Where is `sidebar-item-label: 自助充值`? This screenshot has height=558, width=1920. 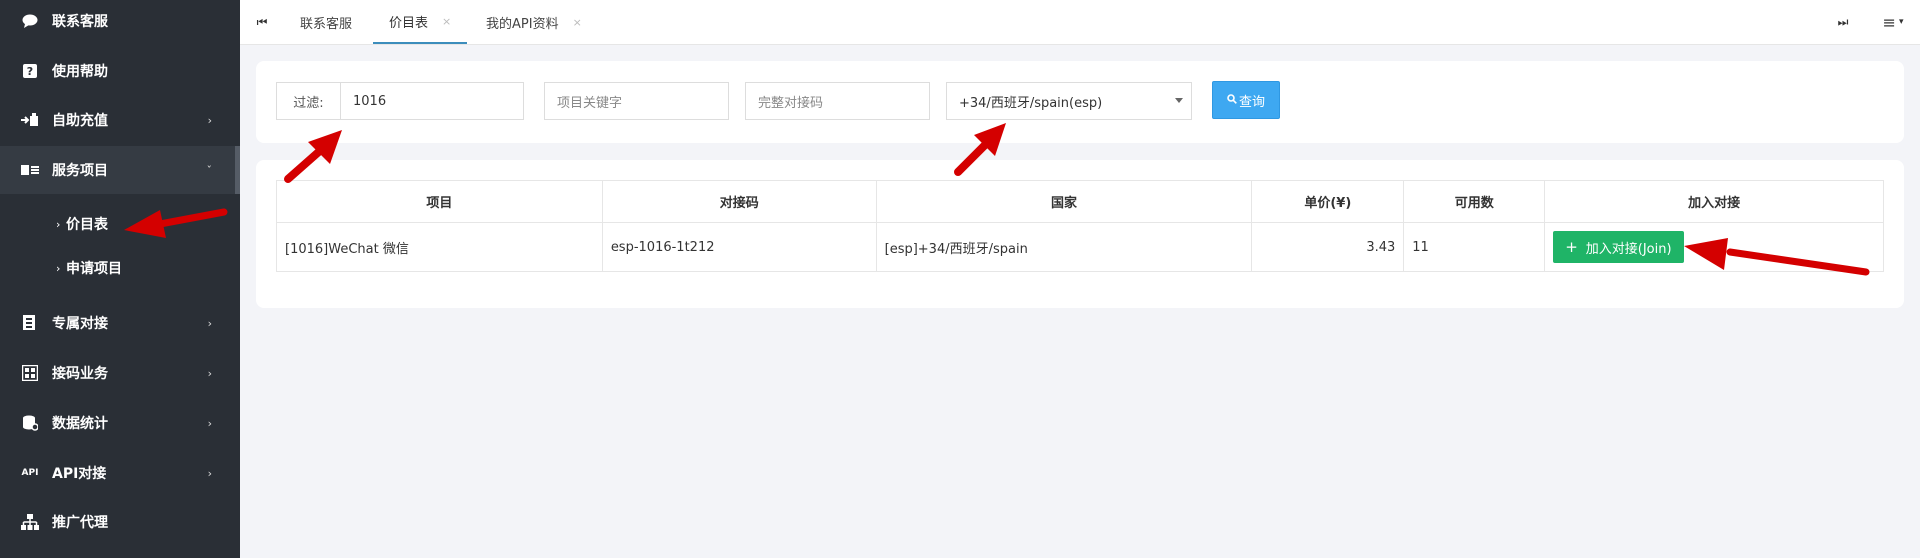
sidebar-item-label: 自助充值 is located at coordinates (80, 121).